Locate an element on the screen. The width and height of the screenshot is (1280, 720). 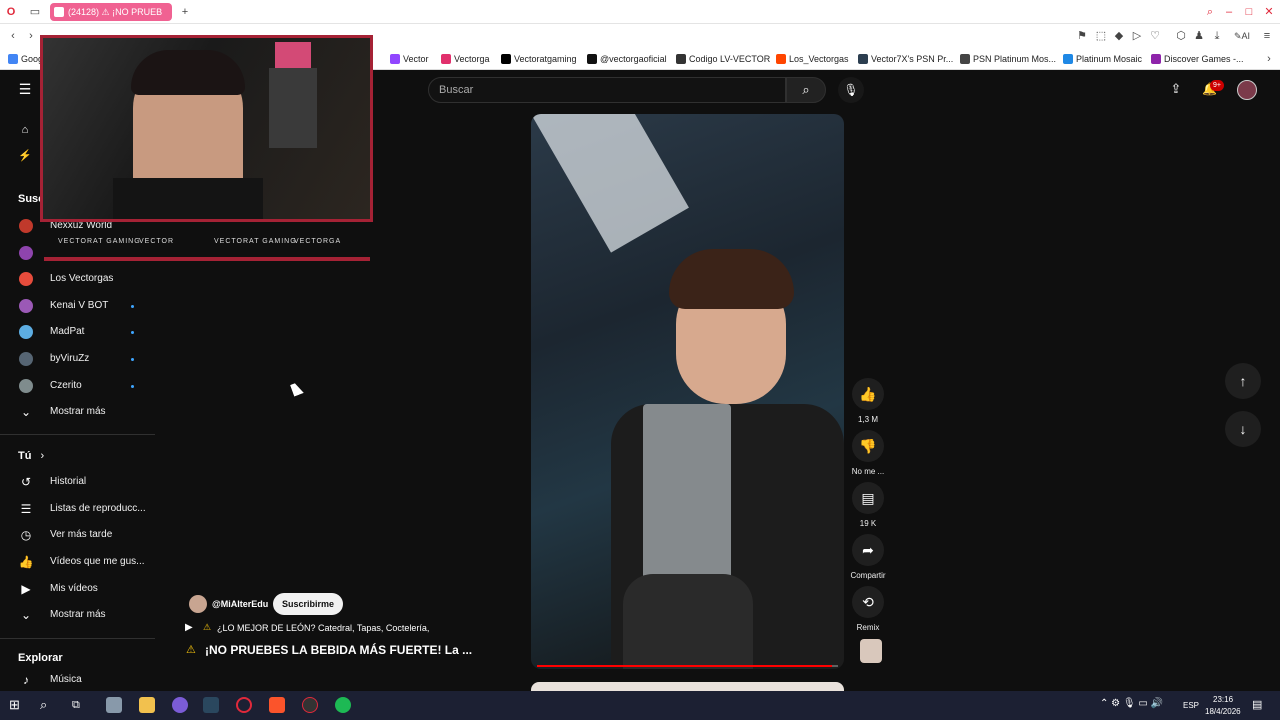
maximize-icon: □ is located at coordinates (1249, 12).